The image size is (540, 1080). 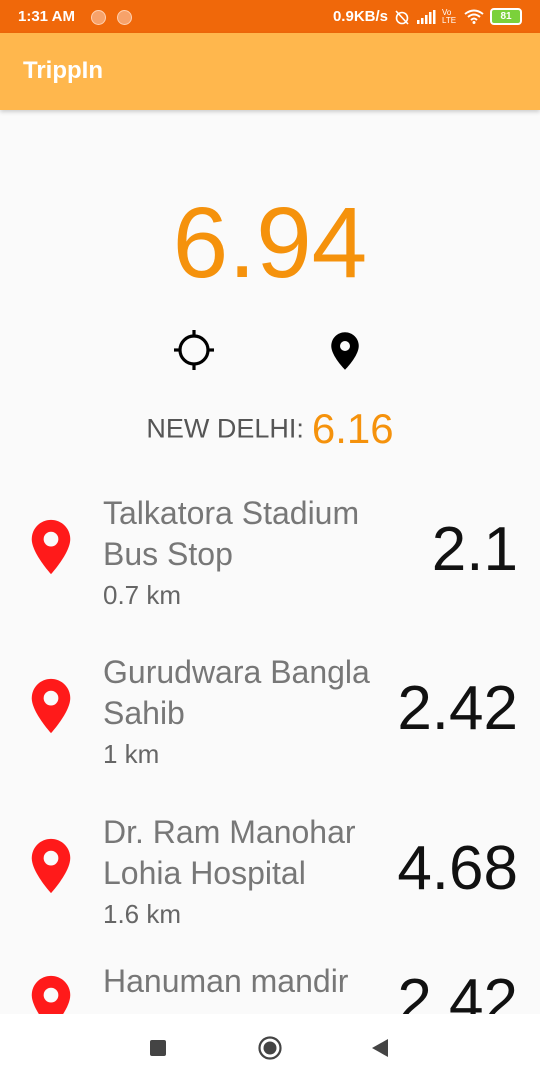 I want to click on status-bar: 1:31 AM 0.9KB/s Vo LTE 81, so click(x=270, y=16).